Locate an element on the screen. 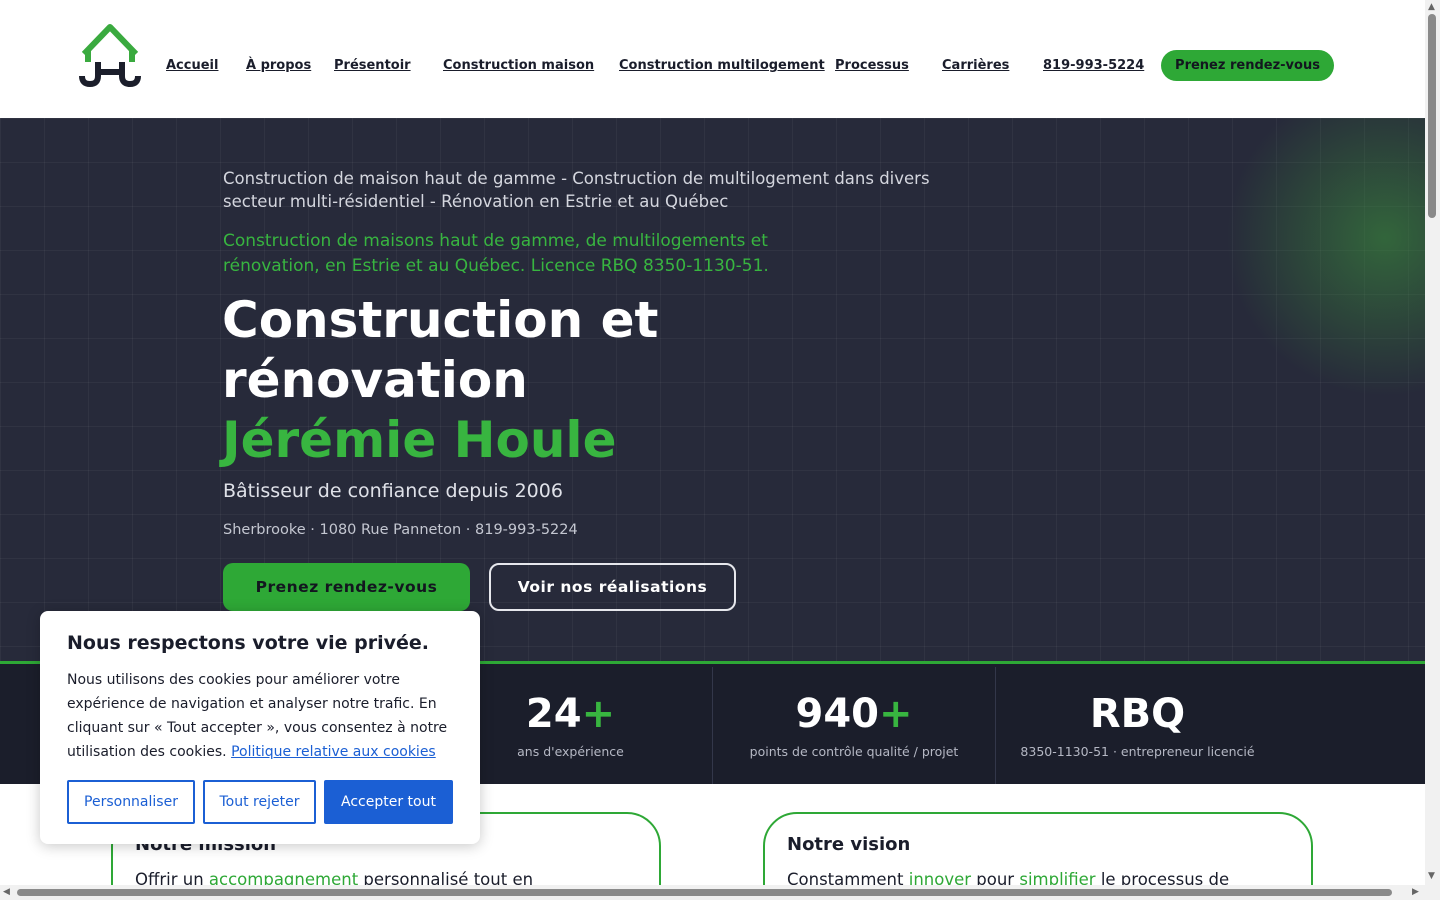 Image resolution: width=1440 pixels, height=900 pixels. scroll-right-arrow-icon: ▶ is located at coordinates (1415, 892).